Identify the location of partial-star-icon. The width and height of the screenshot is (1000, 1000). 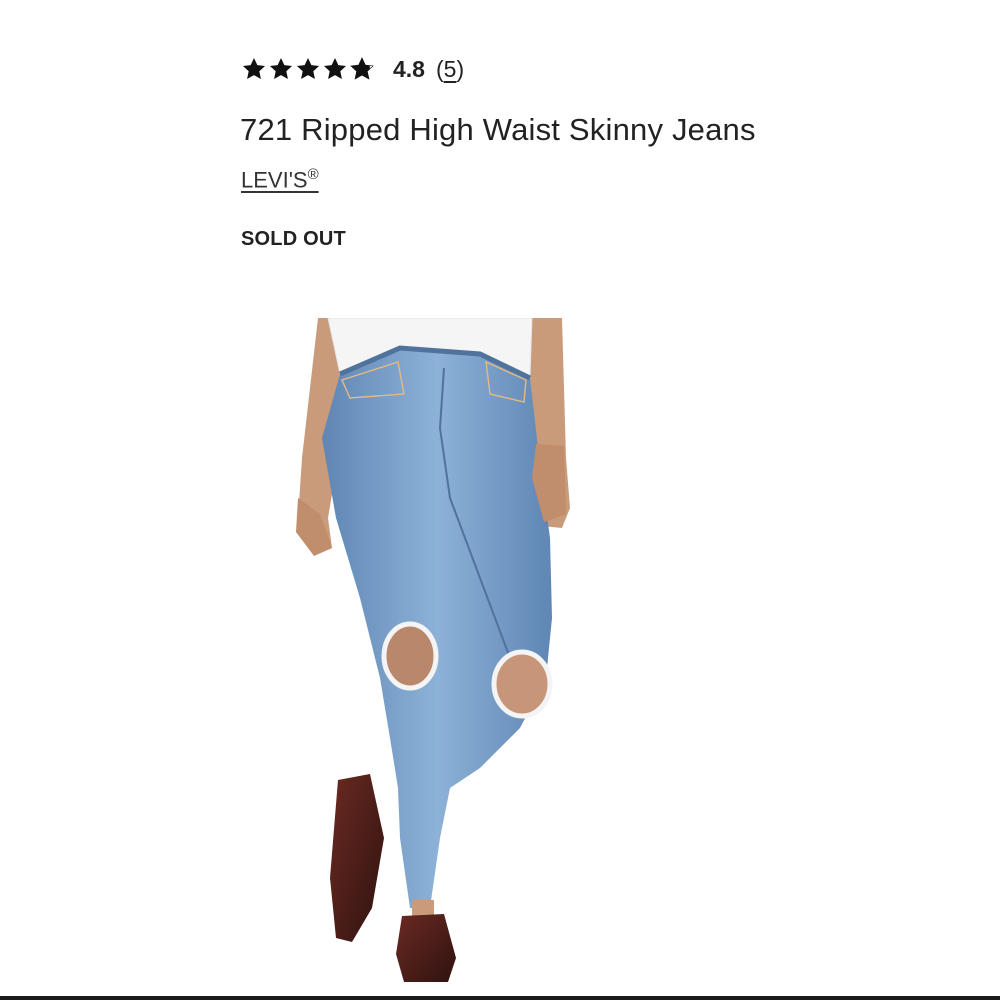
(362, 68).